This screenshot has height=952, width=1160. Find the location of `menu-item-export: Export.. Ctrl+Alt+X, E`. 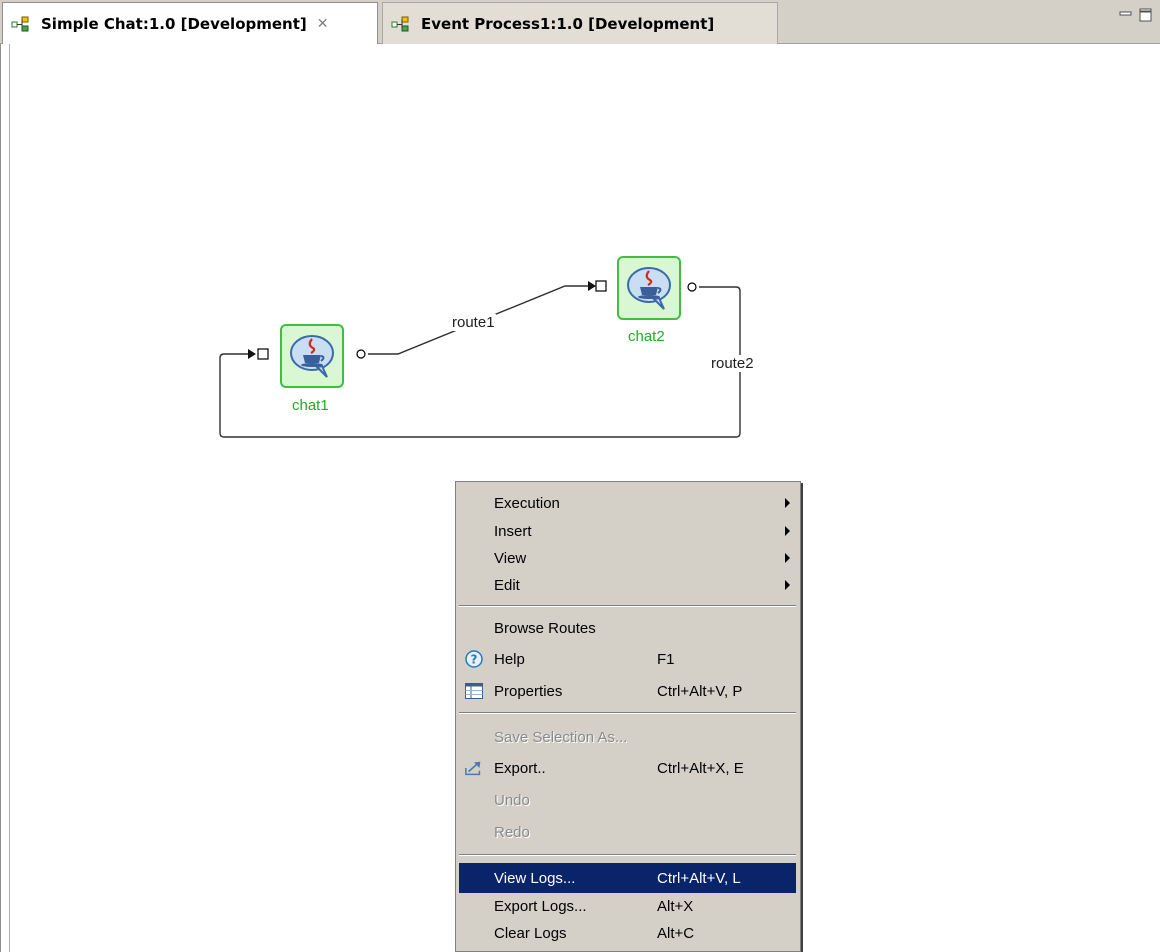

menu-item-export: Export.. Ctrl+Alt+X, E is located at coordinates (627, 768).